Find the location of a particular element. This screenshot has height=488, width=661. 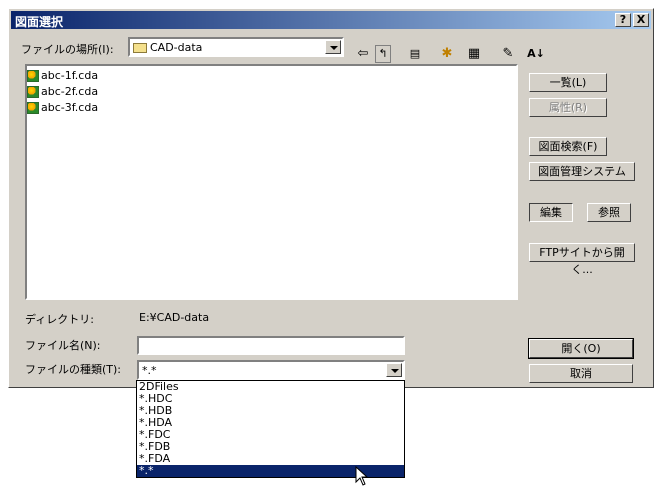

filetype-option: *.HDB is located at coordinates (270, 411).